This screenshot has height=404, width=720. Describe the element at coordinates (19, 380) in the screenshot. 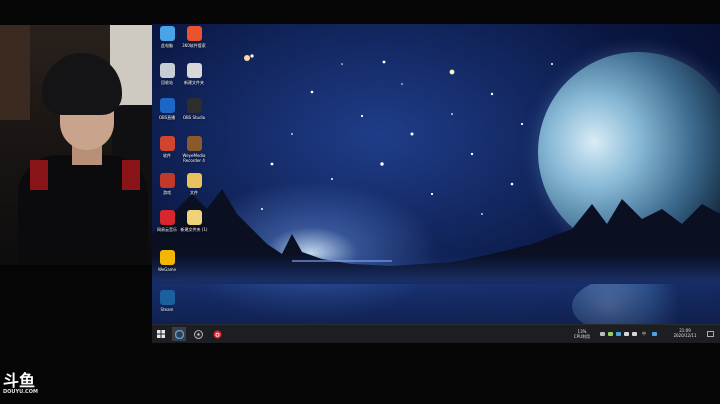

I see `logo-mark: 斗鱼` at that location.